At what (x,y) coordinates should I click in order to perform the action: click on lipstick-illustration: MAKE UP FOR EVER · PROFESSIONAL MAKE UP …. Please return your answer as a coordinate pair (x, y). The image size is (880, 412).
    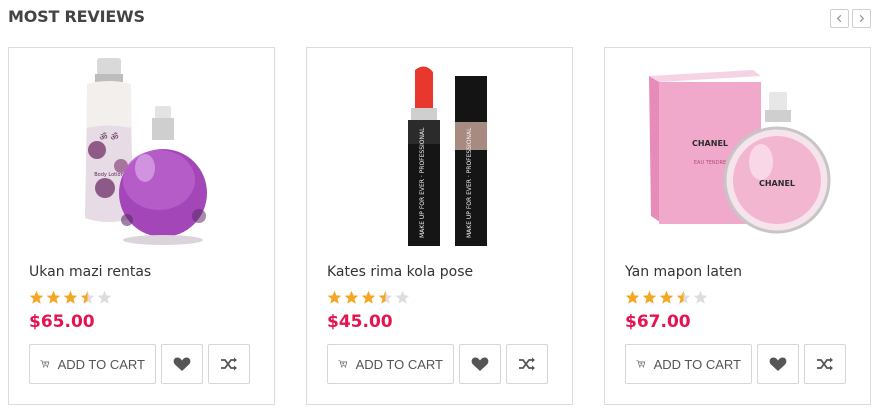
    Looking at the image, I should click on (447, 156).